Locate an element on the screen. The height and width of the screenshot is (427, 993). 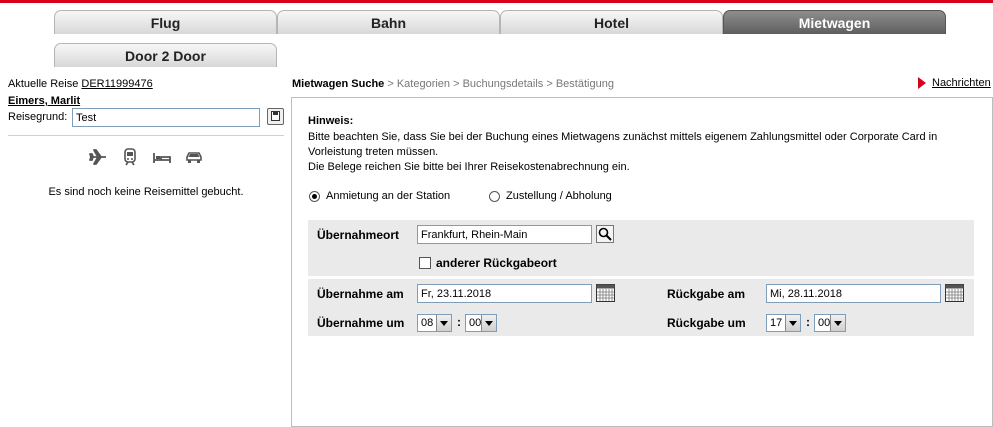
pickup-minute-value: 00 is located at coordinates (475, 323).